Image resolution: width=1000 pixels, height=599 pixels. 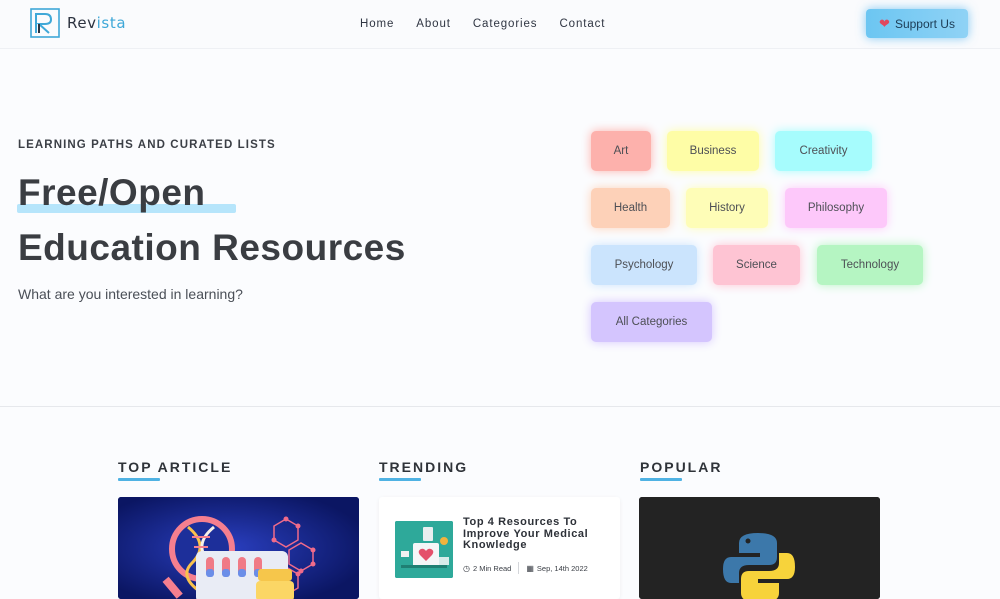 I want to click on top-article-card, so click(x=238, y=548).